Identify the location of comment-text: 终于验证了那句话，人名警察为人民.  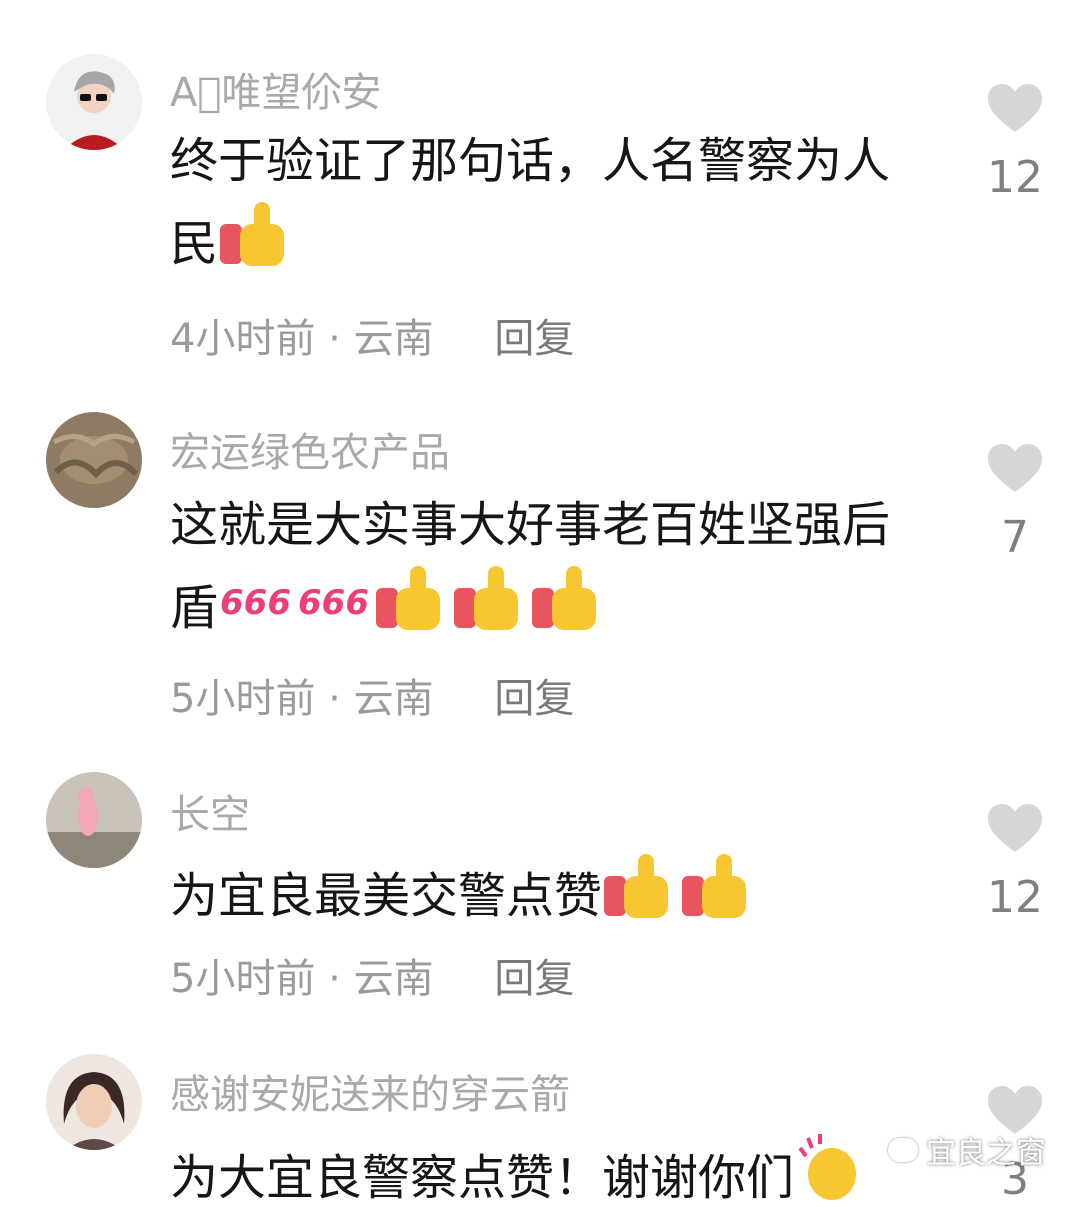
(550, 206).